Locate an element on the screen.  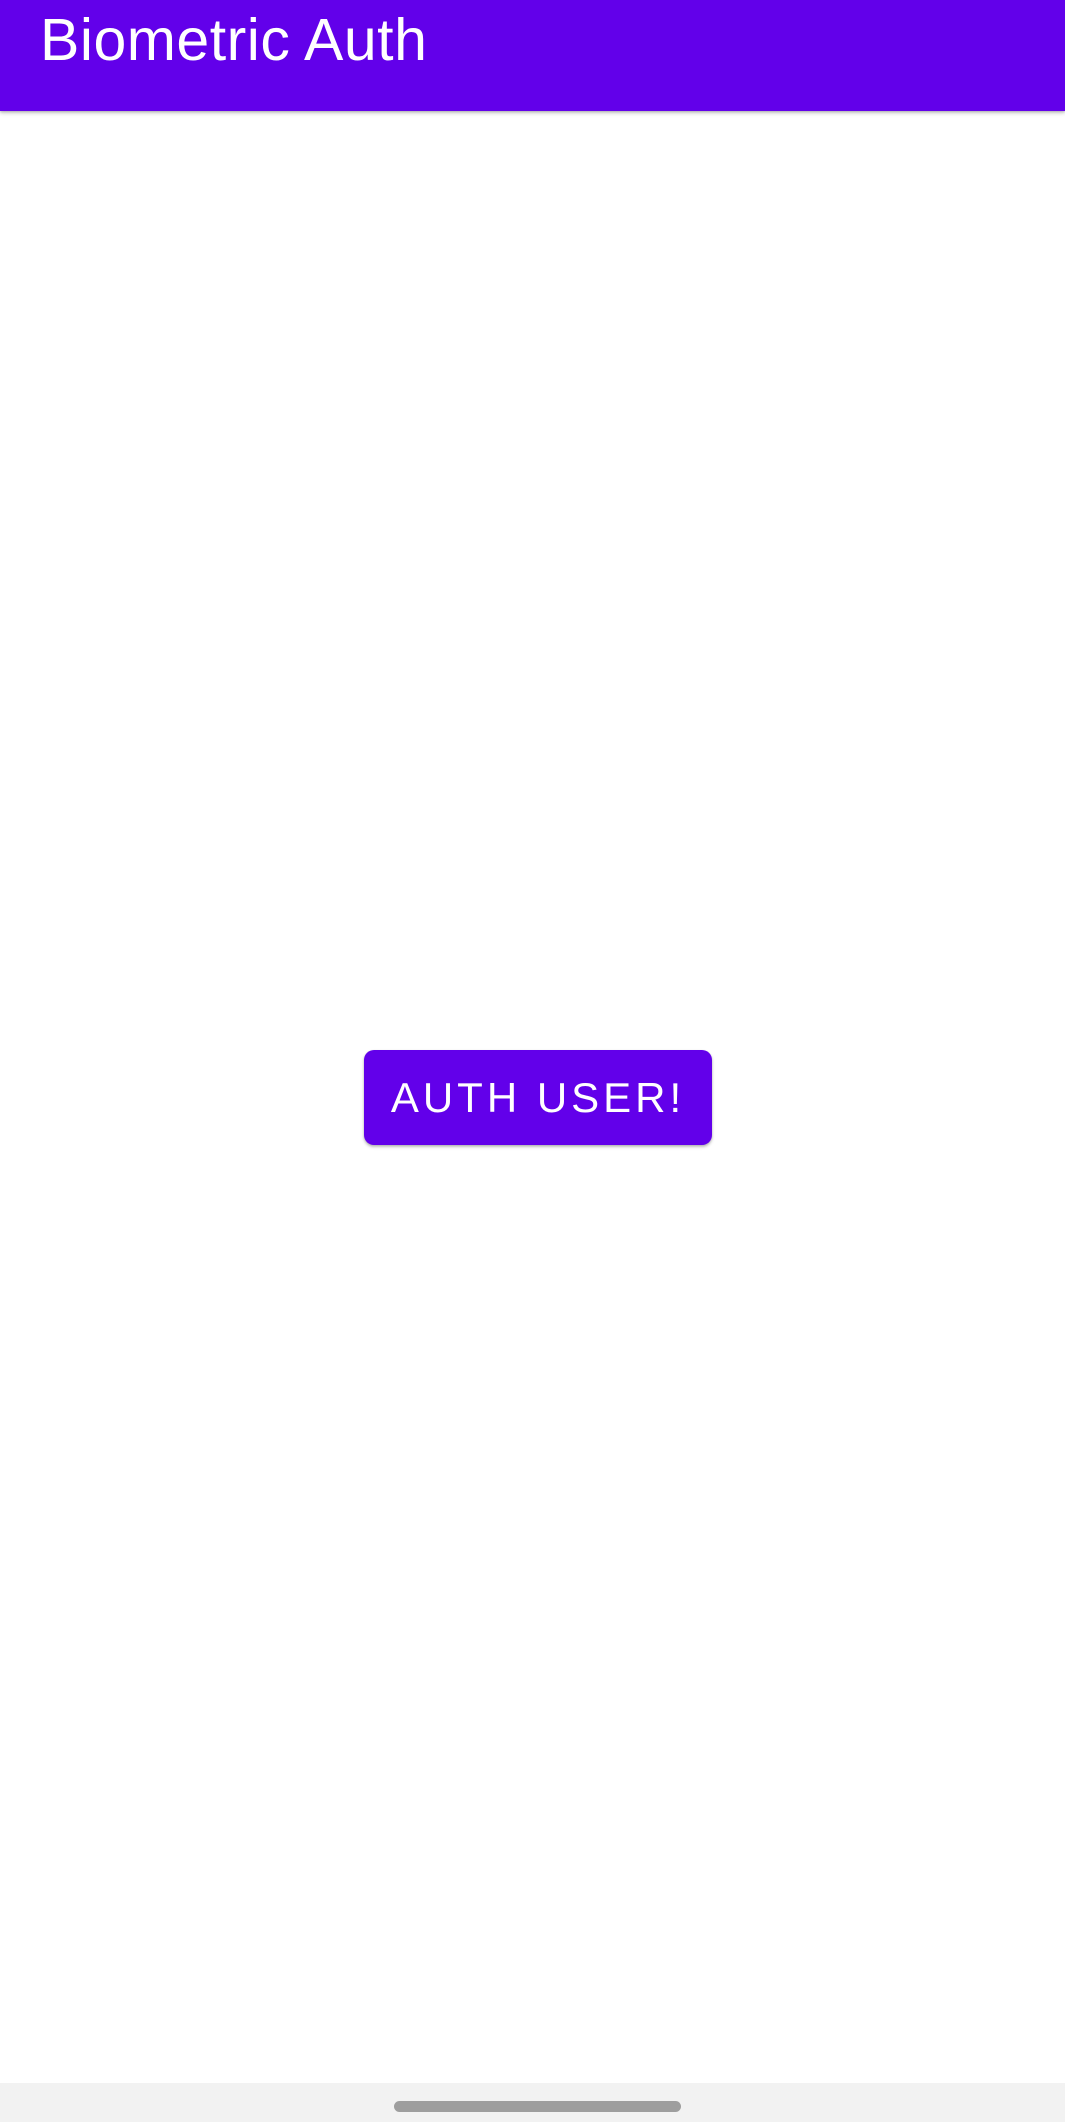
gesture-handle is located at coordinates (537, 2106).